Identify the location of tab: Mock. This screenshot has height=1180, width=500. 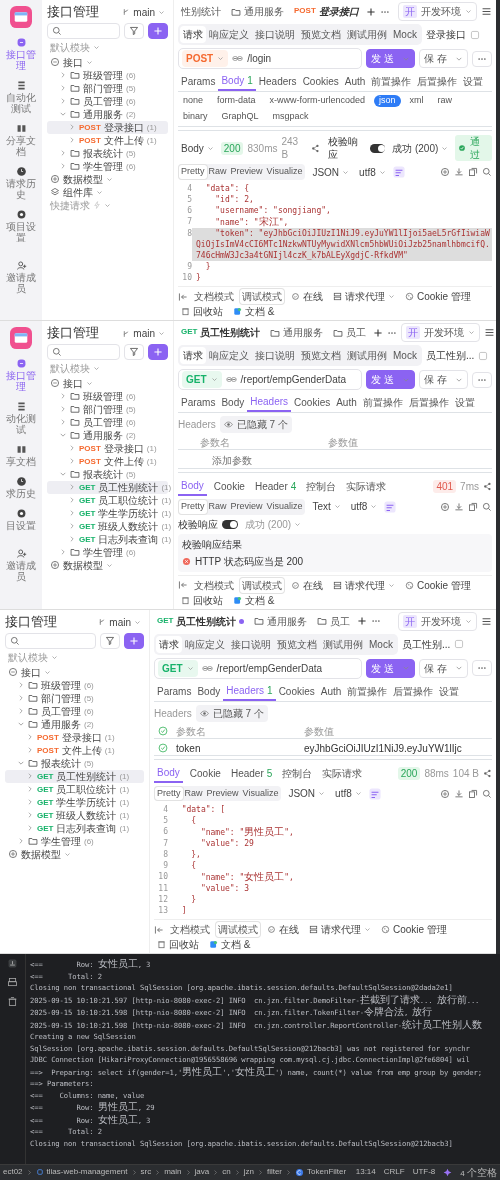
(381, 644).